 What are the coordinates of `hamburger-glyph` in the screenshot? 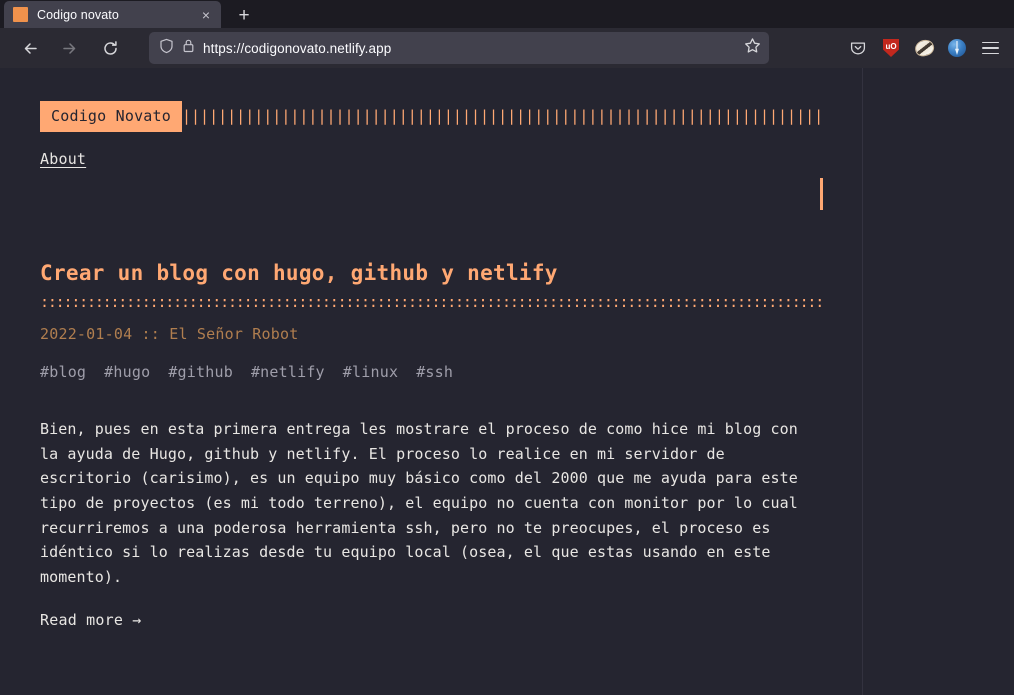 It's located at (990, 48).